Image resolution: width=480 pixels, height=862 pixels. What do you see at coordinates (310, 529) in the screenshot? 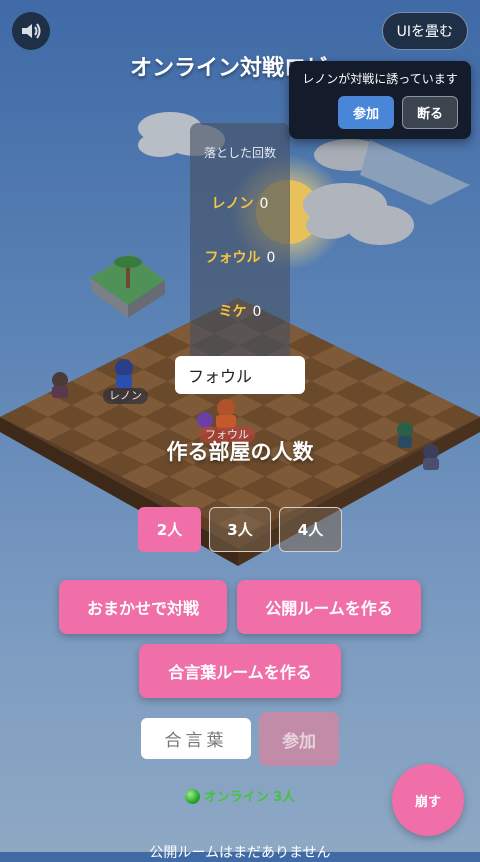
I see `room-size-4-button: 4人` at bounding box center [310, 529].